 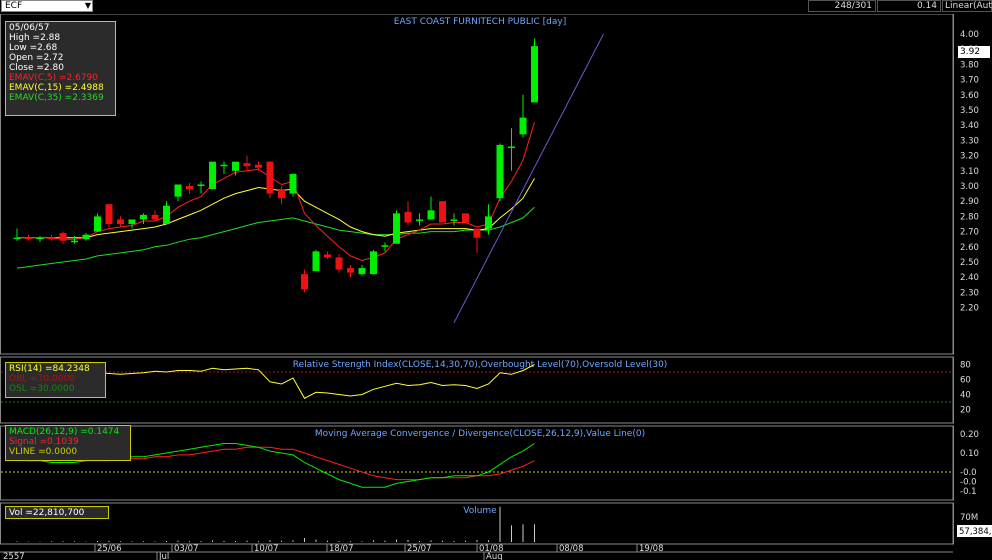 I want to click on date-label: 08/08, so click(x=571, y=549).